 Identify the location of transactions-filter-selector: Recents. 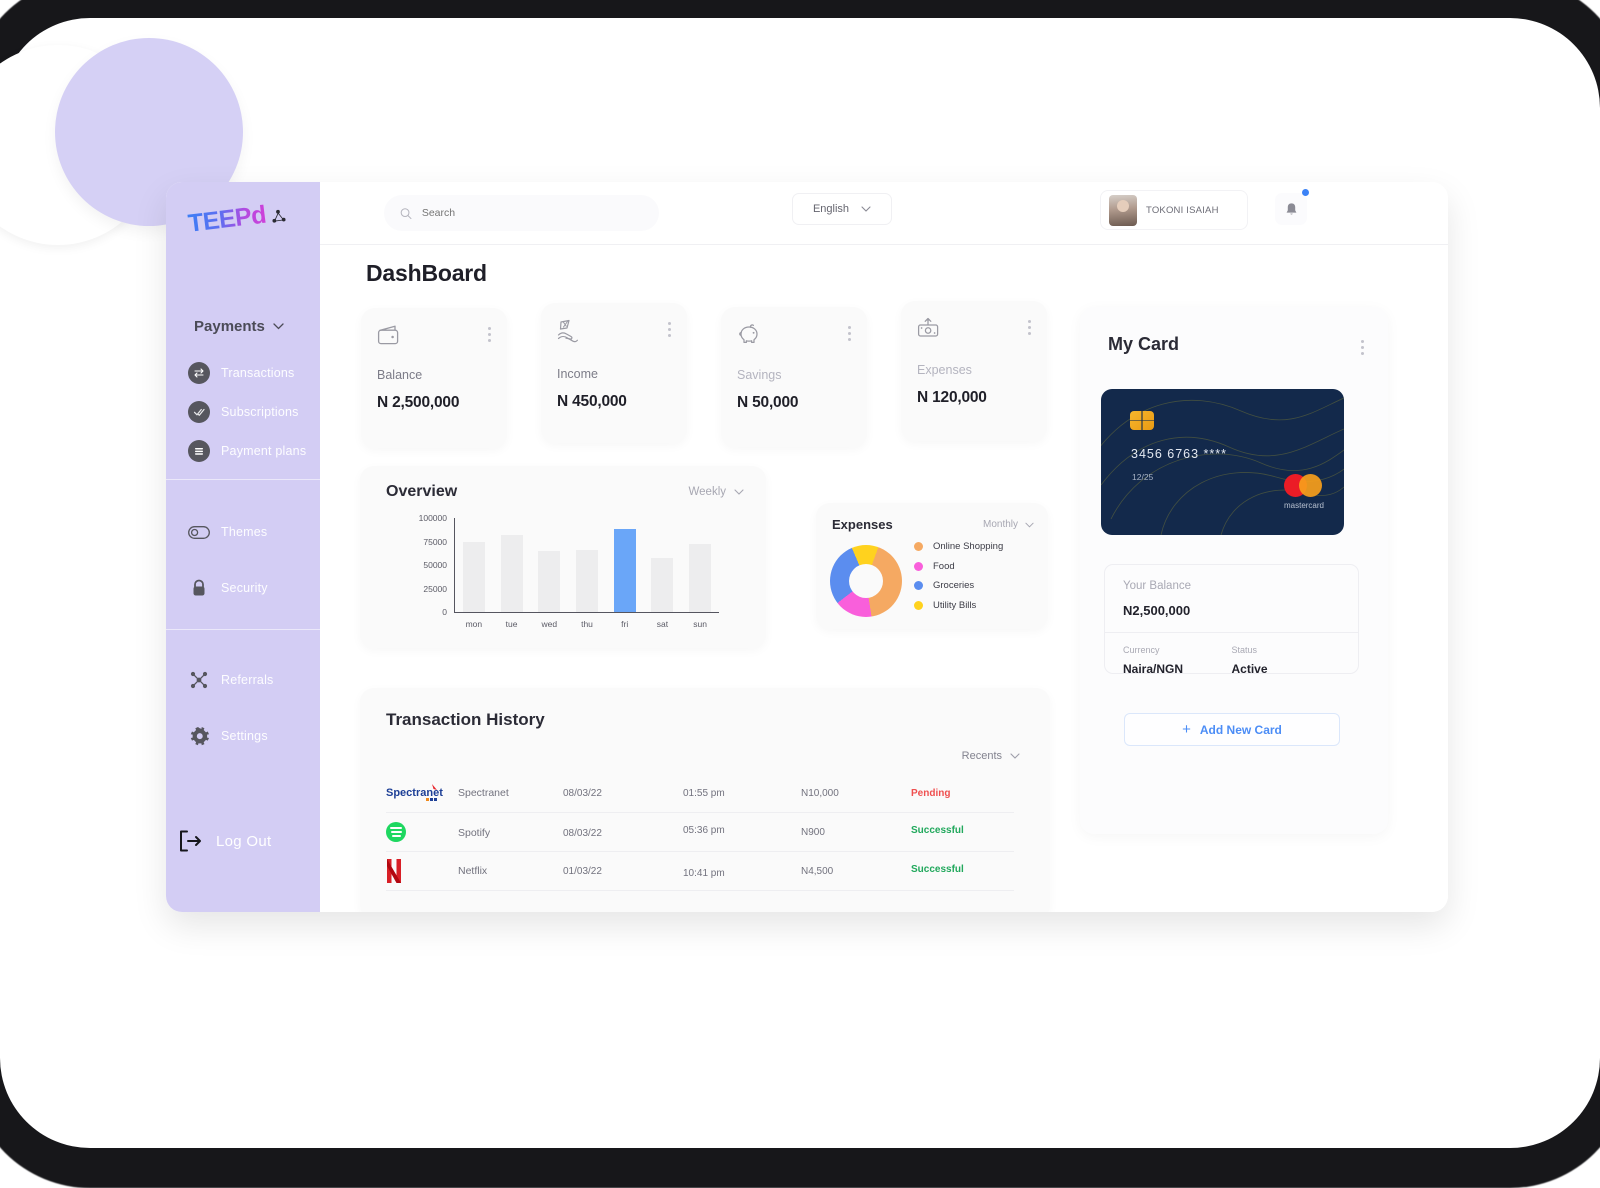
(991, 756).